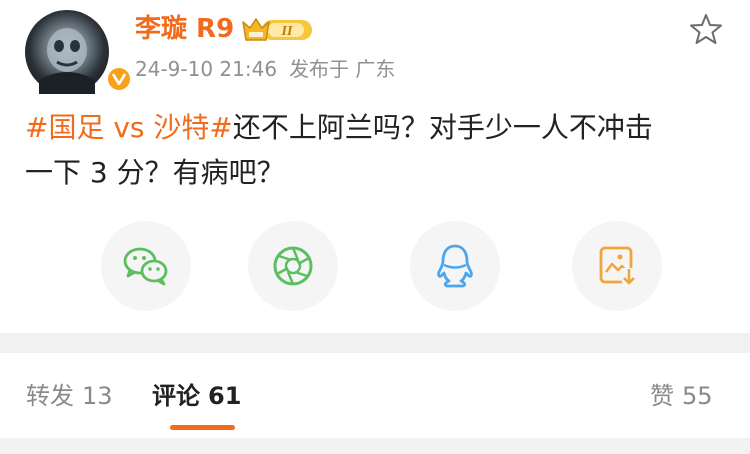 This screenshot has width=750, height=454. I want to click on wechat-icon, so click(145, 266).